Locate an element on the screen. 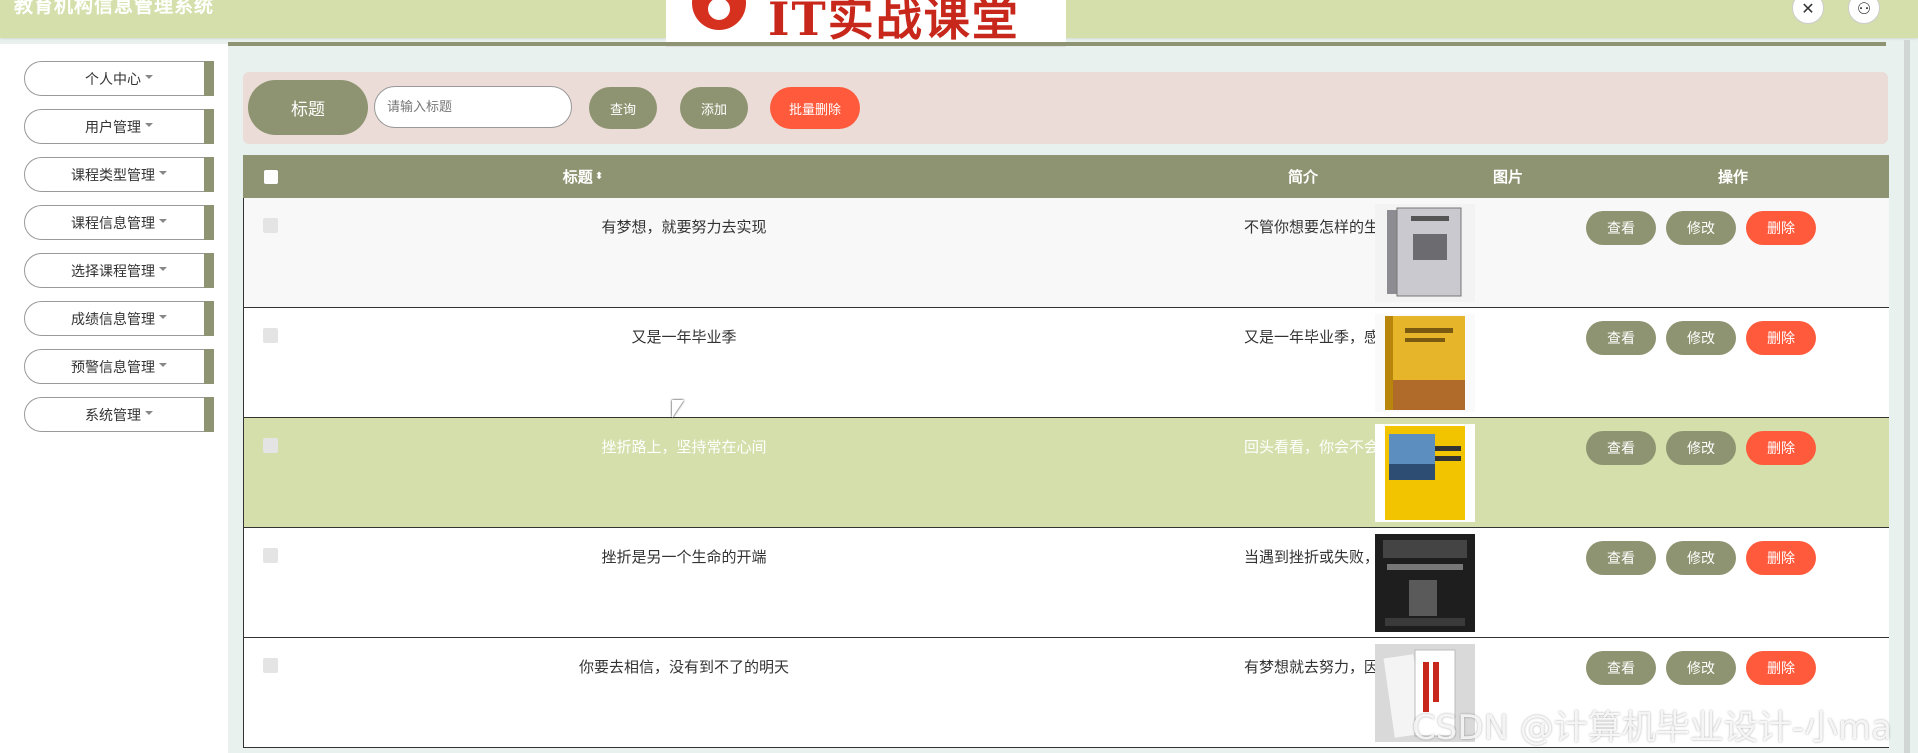 This screenshot has width=1918, height=753. sidebar-item-label: 个人中心 is located at coordinates (113, 79).